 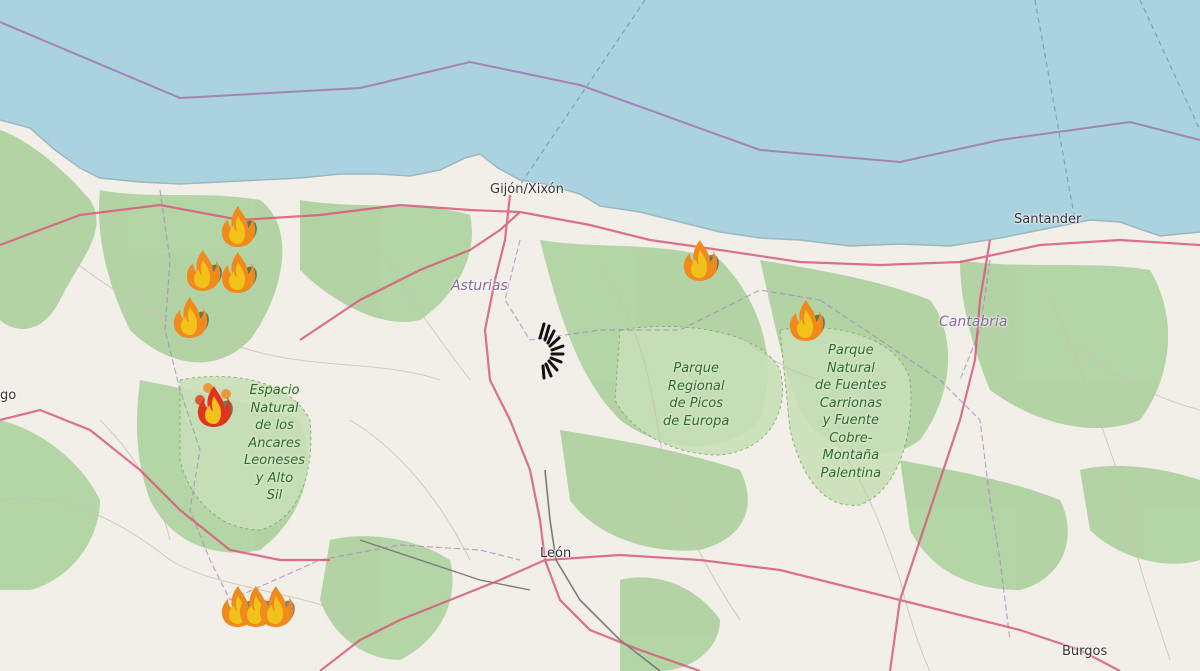 I want to click on park-label-picos-de-europa: Parque Regional de Picos de Europa, so click(x=696, y=395).